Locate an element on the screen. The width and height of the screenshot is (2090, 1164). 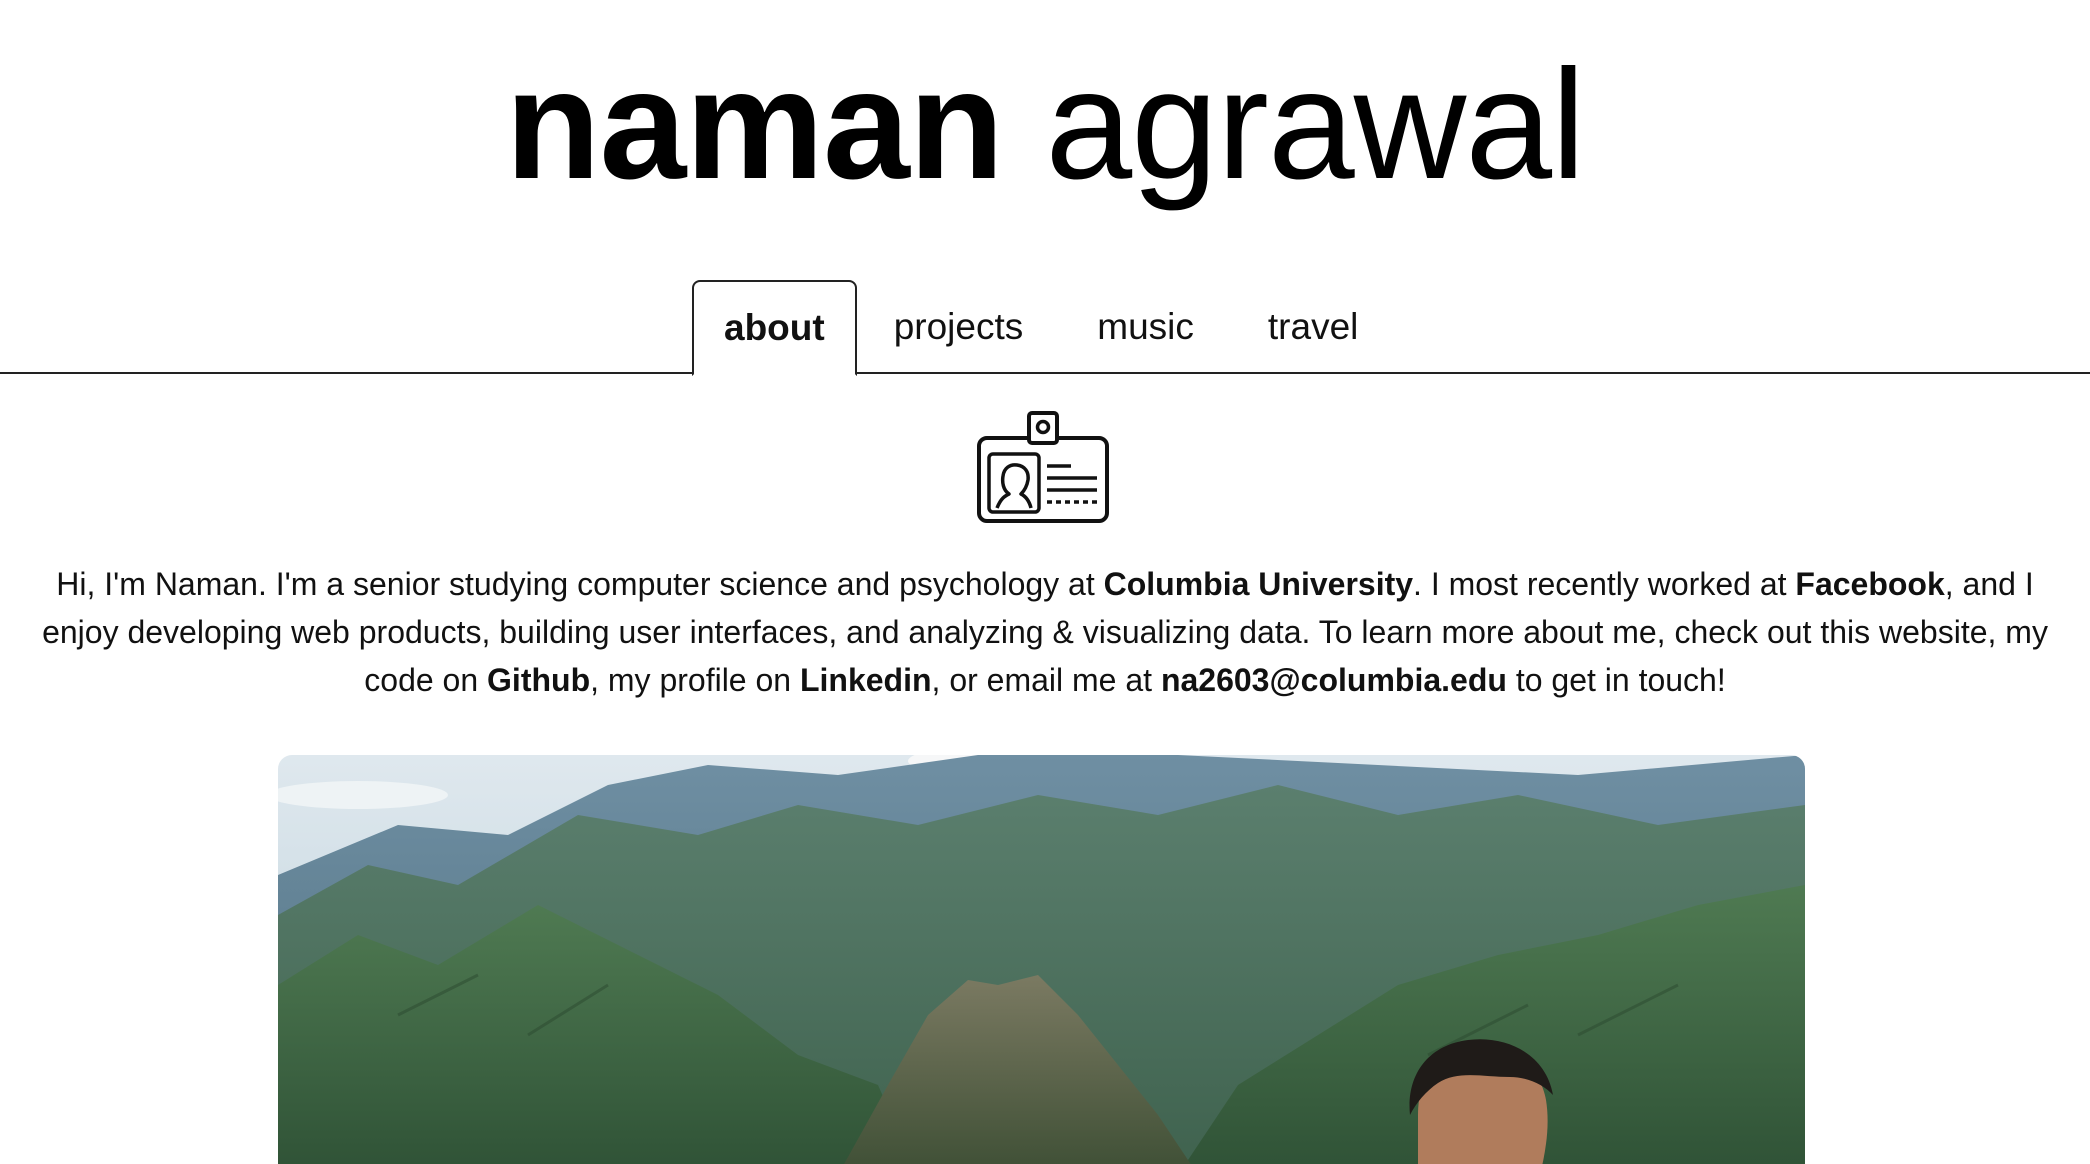
person-figure is located at coordinates (1481, 1101).